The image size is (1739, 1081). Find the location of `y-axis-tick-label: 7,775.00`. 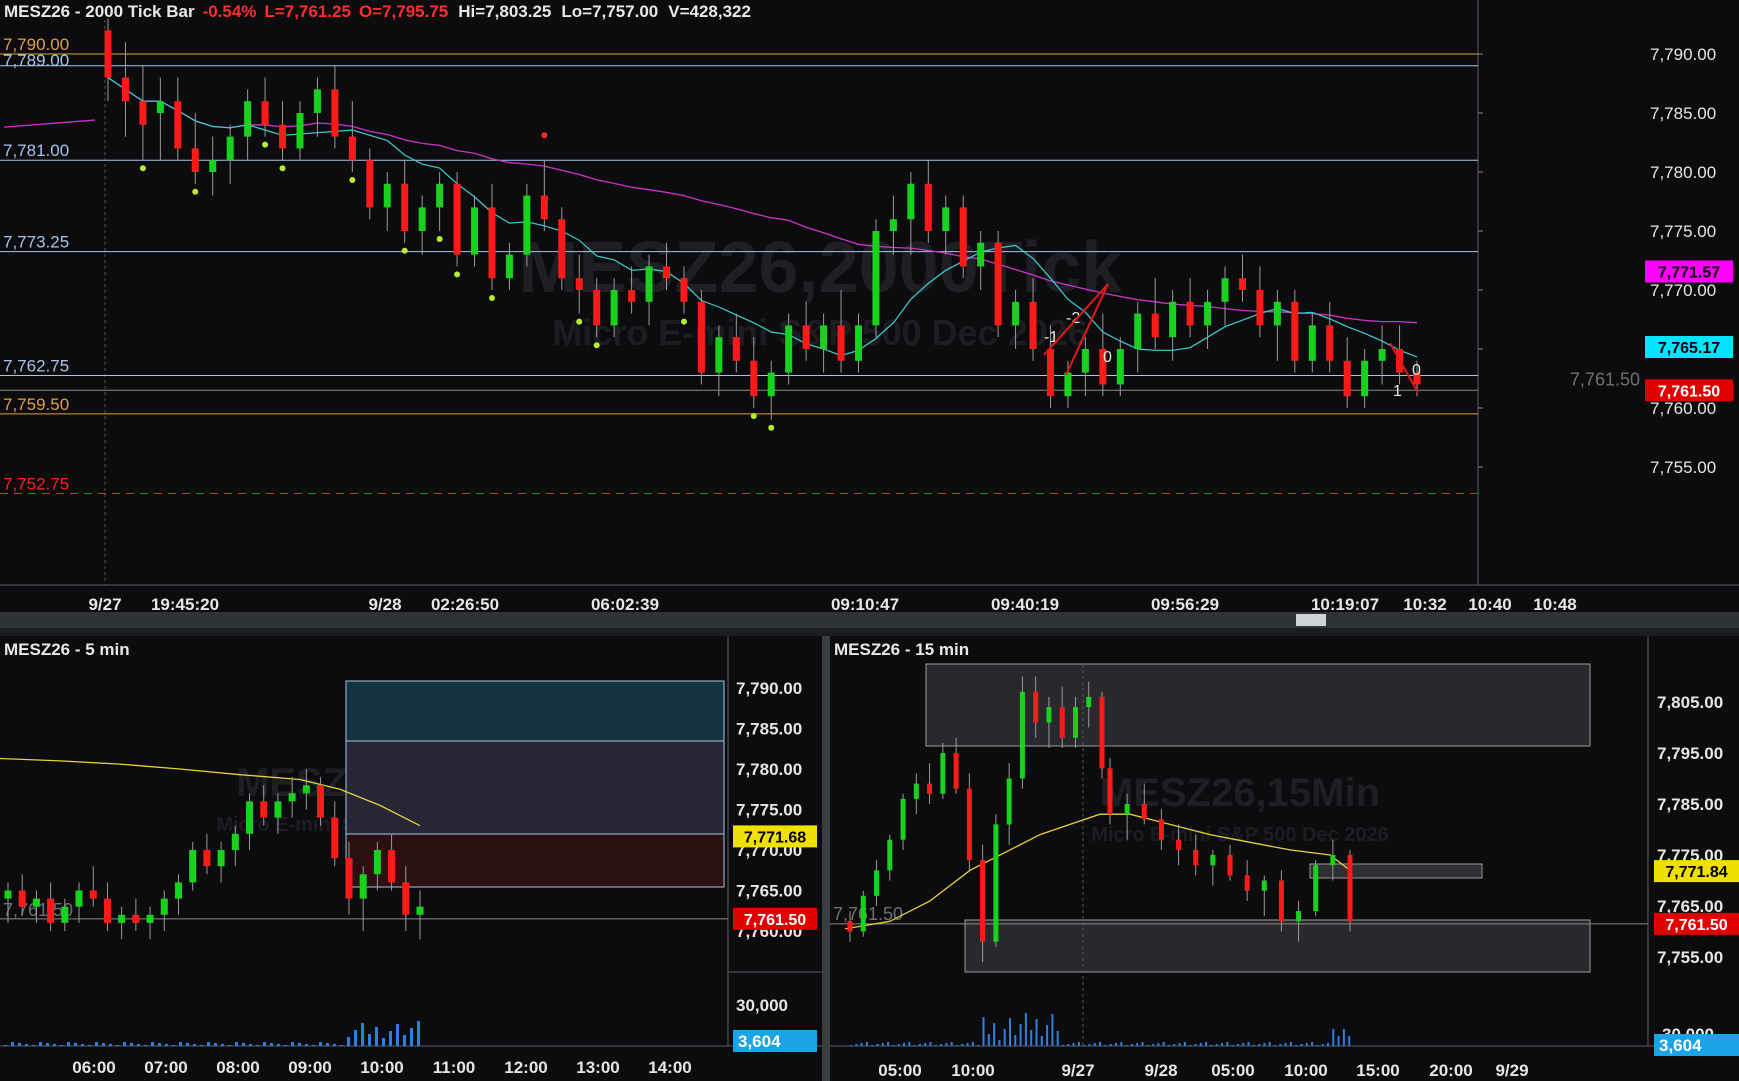

y-axis-tick-label: 7,775.00 is located at coordinates (1683, 231).